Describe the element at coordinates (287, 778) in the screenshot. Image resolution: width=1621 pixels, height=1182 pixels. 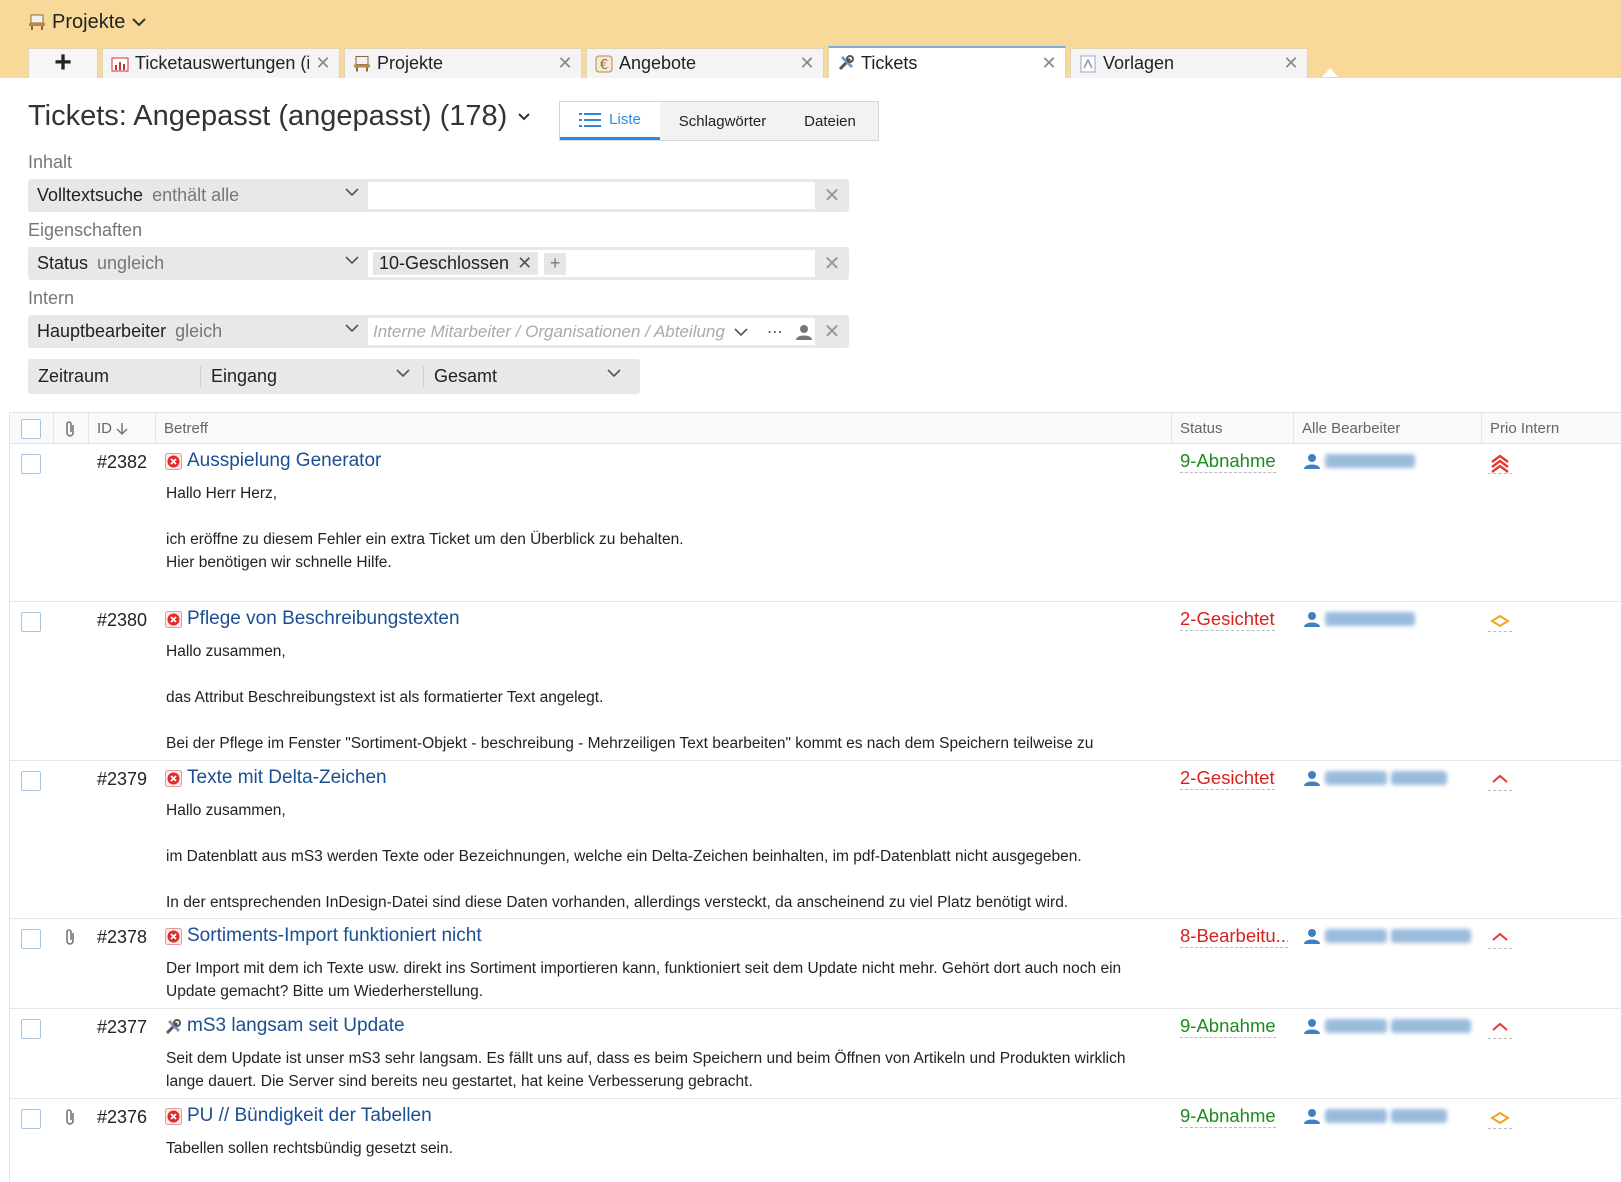
I see `ticket-title-link: Texte mit Delta-Zeichen` at that location.